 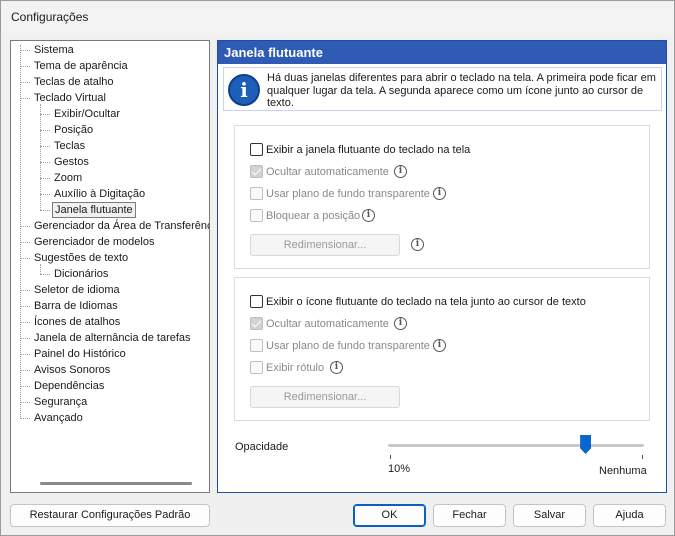 I want to click on tree-item: Exibir/Ocultar, so click(x=110, y=114).